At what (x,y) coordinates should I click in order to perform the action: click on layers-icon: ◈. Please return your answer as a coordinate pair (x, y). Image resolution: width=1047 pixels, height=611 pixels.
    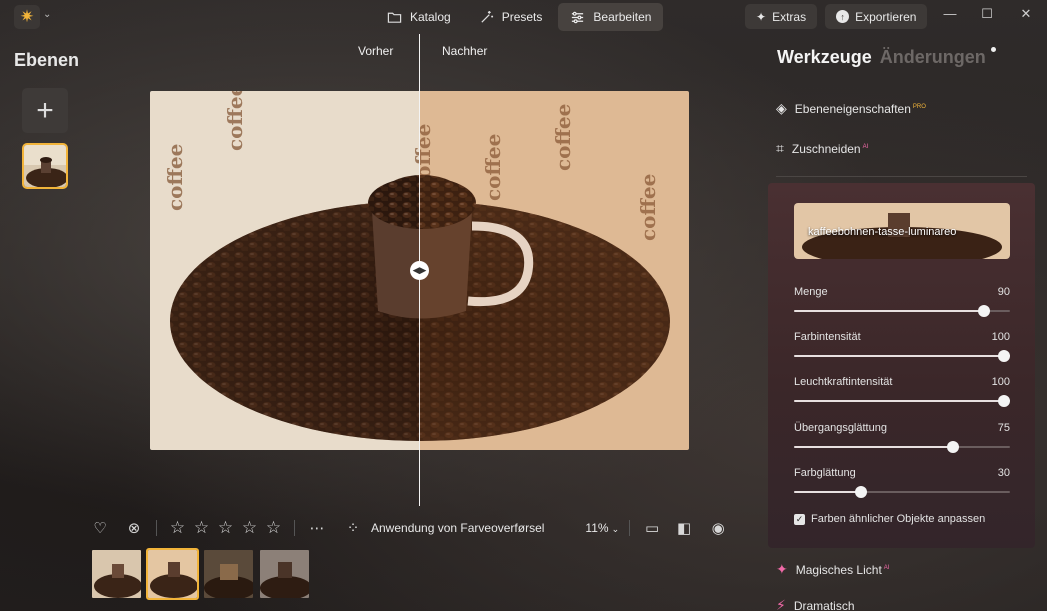
    Looking at the image, I should click on (781, 108).